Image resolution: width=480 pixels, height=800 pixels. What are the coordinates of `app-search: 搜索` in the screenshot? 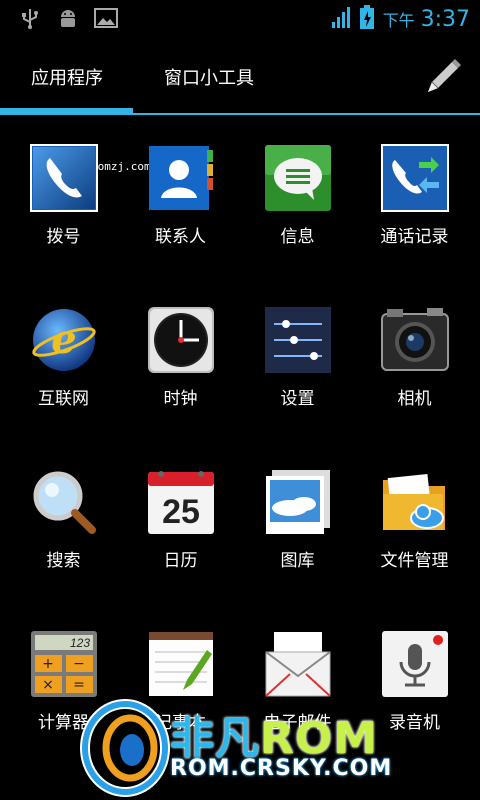 It's located at (63, 517).